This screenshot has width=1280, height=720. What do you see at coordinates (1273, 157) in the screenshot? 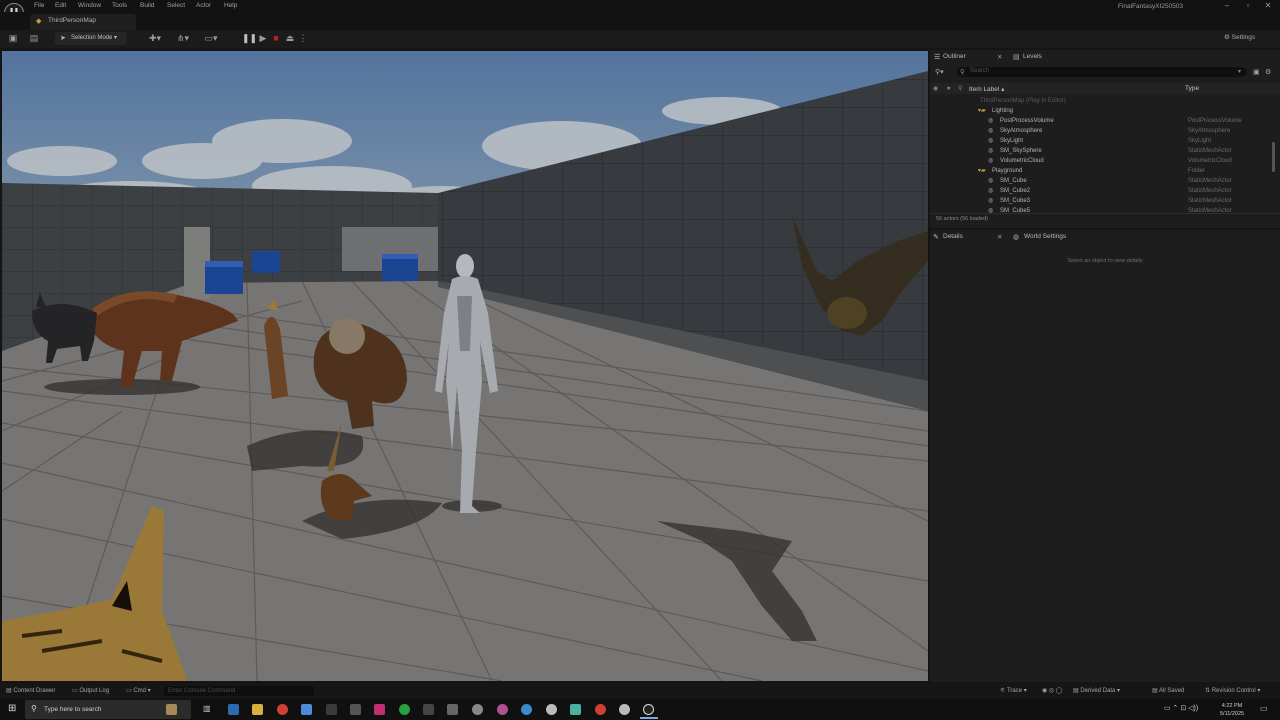
I see `outliner-scrollbar` at bounding box center [1273, 157].